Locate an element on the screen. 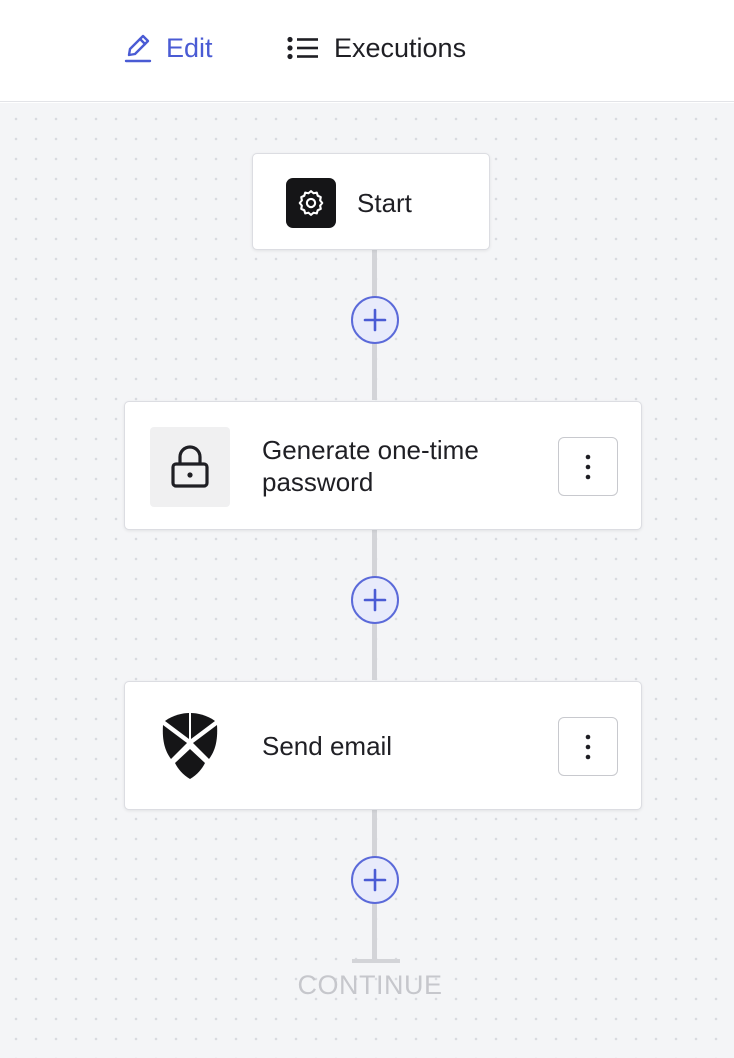  flow-end-label: CONTINUE is located at coordinates (370, 985).